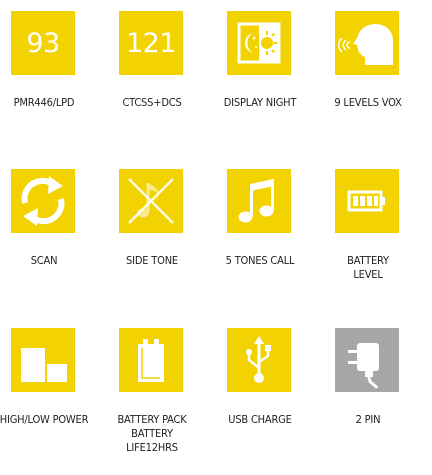  What do you see at coordinates (368, 102) in the screenshot?
I see `feature-label: 9 LEVELS VOX` at bounding box center [368, 102].